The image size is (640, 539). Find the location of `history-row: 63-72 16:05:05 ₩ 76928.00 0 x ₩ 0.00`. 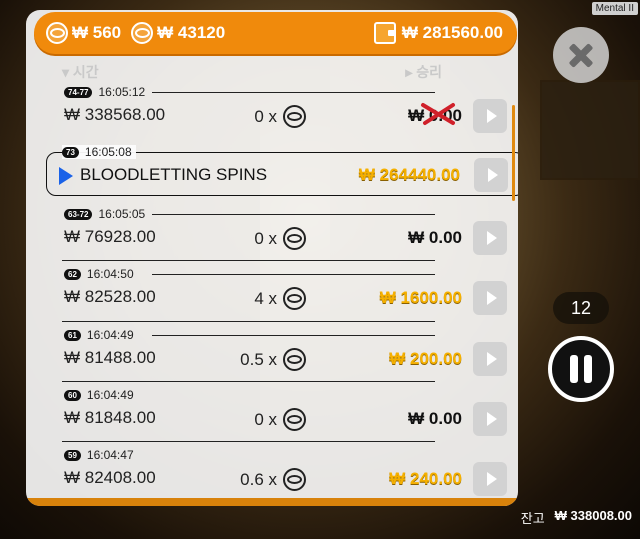

history-row: 63-72 16:05:05 ₩ 76928.00 0 x ₩ 0.00 is located at coordinates (284, 237).